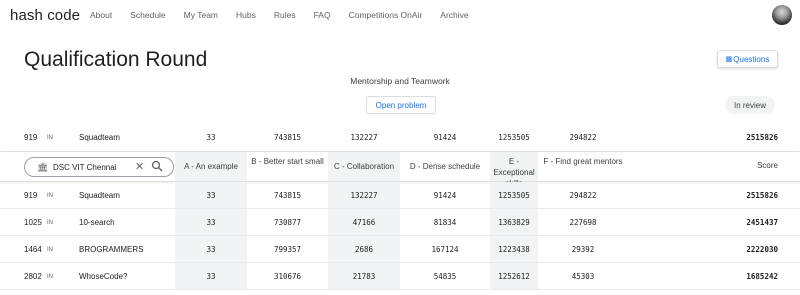 Image resolution: width=800 pixels, height=295 pixels. Describe the element at coordinates (139, 166) in the screenshot. I see `close-icon: ✕` at that location.